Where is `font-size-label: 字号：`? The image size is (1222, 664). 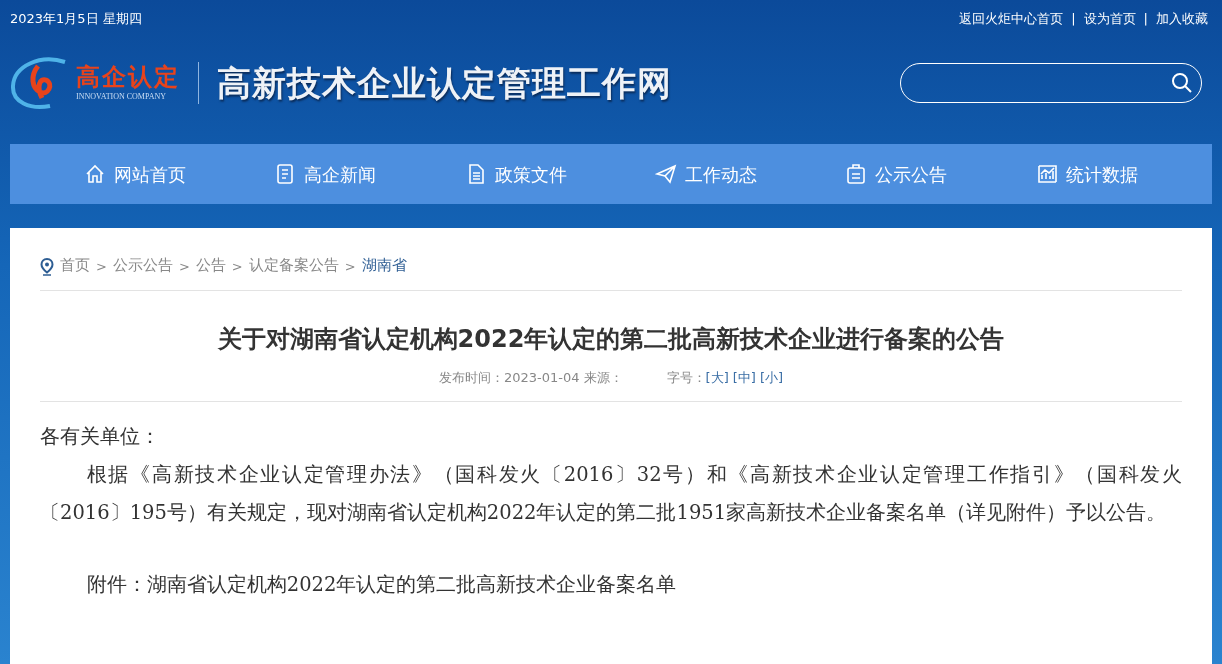
font-size-label: 字号： is located at coordinates (686, 377).